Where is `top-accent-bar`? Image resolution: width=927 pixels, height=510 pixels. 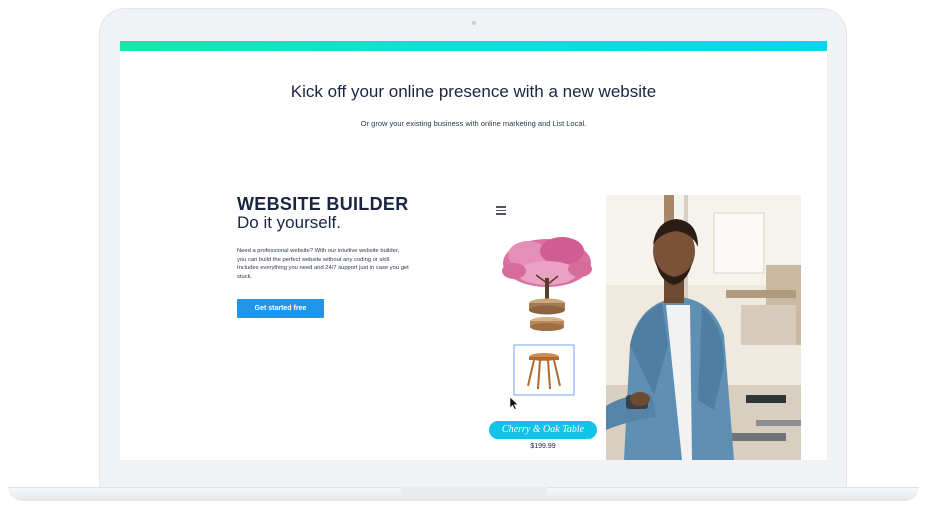
top-accent-bar is located at coordinates (473, 46).